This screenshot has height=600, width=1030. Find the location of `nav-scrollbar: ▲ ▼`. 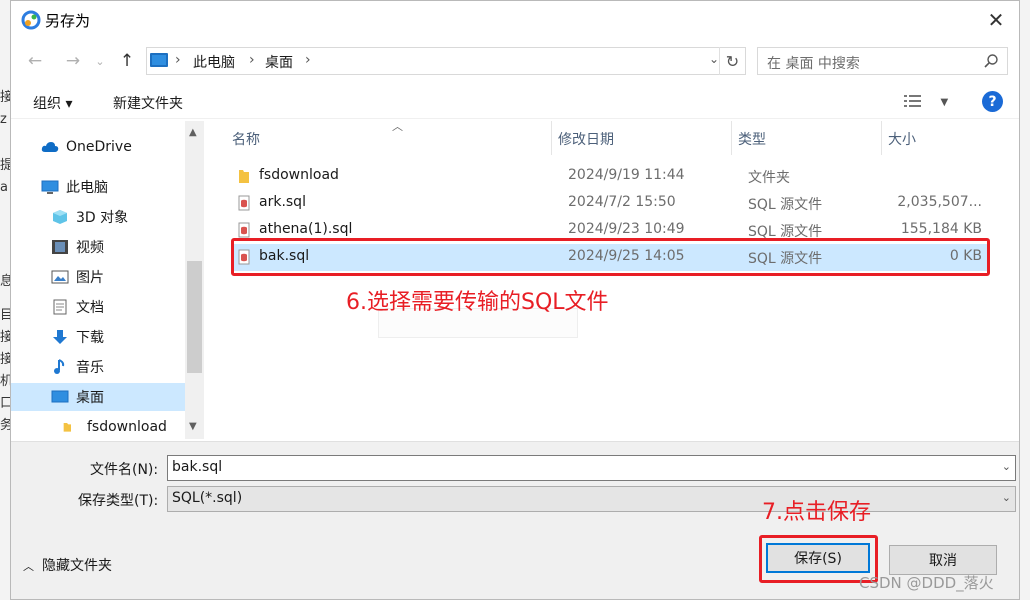

nav-scrollbar: ▲ ▼ is located at coordinates (194, 280).